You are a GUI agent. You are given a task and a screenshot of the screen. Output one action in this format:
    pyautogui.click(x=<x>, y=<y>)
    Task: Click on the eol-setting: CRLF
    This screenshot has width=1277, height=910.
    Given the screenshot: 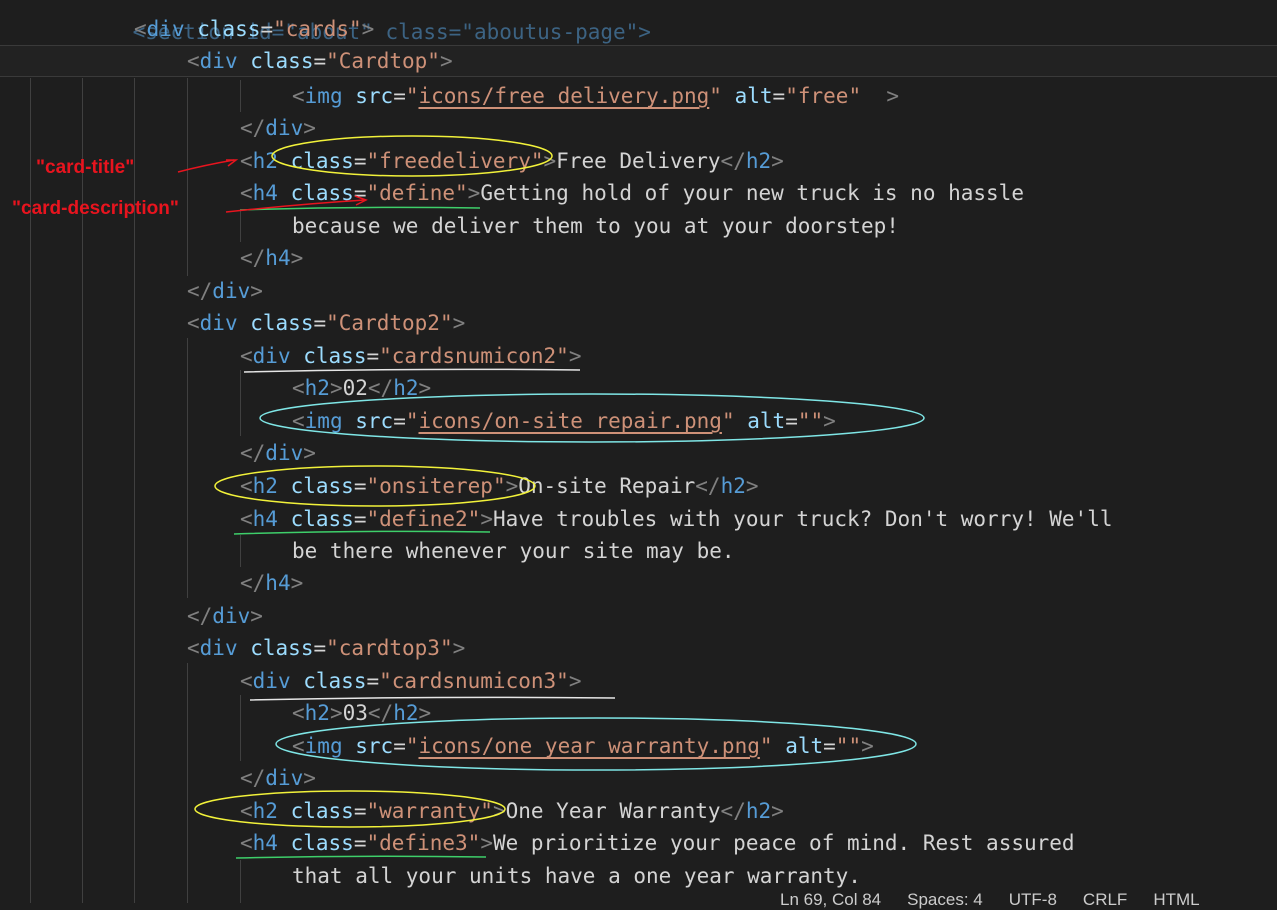 What is the action you would take?
    pyautogui.click(x=1105, y=899)
    